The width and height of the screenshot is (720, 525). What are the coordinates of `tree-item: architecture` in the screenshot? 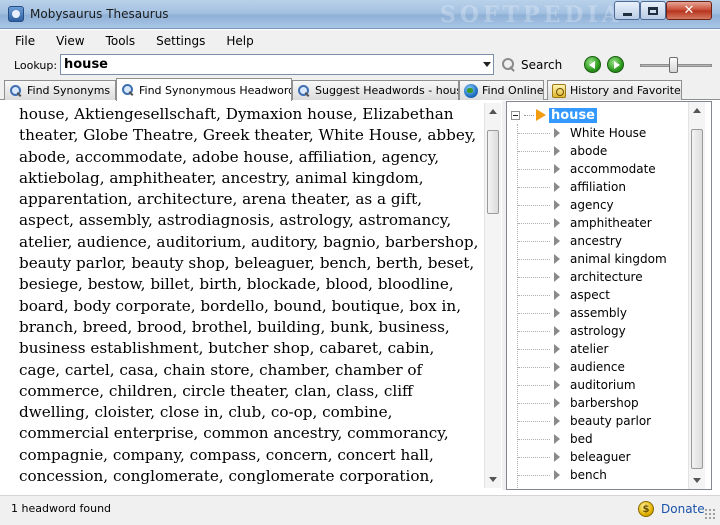 It's located at (600, 277).